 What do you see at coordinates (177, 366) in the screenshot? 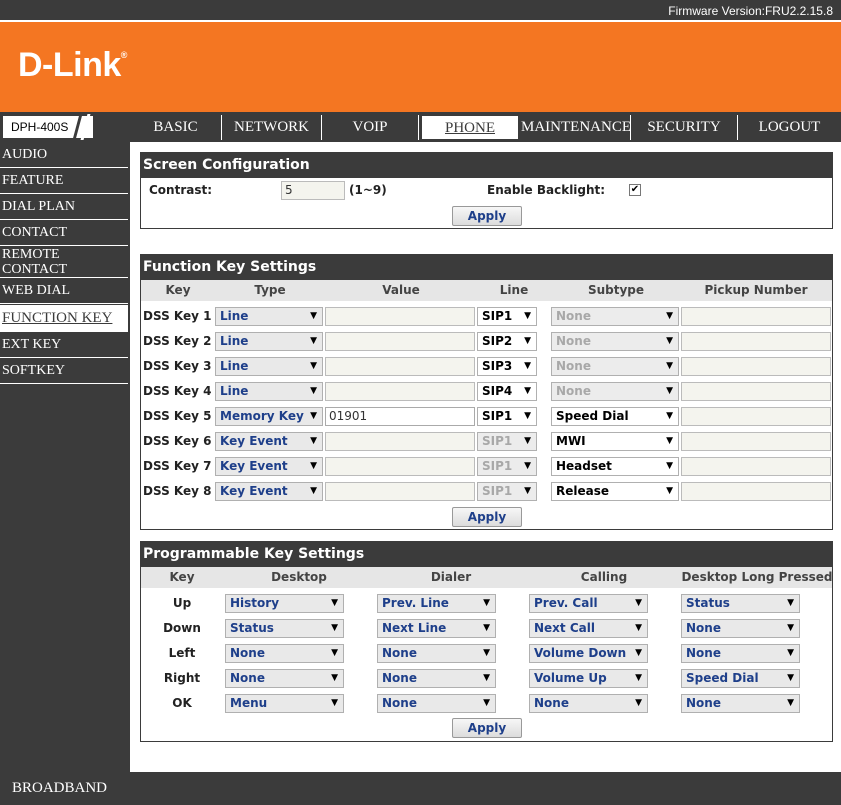
I see `dss-key-label: DSS Key 3` at bounding box center [177, 366].